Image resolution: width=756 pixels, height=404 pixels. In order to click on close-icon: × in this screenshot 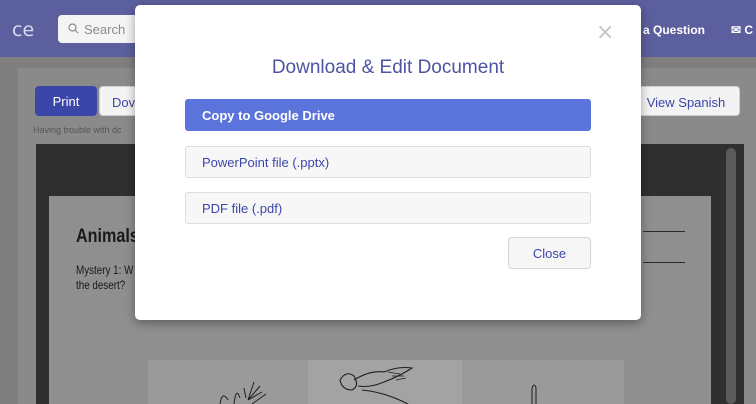, I will do `click(605, 33)`.